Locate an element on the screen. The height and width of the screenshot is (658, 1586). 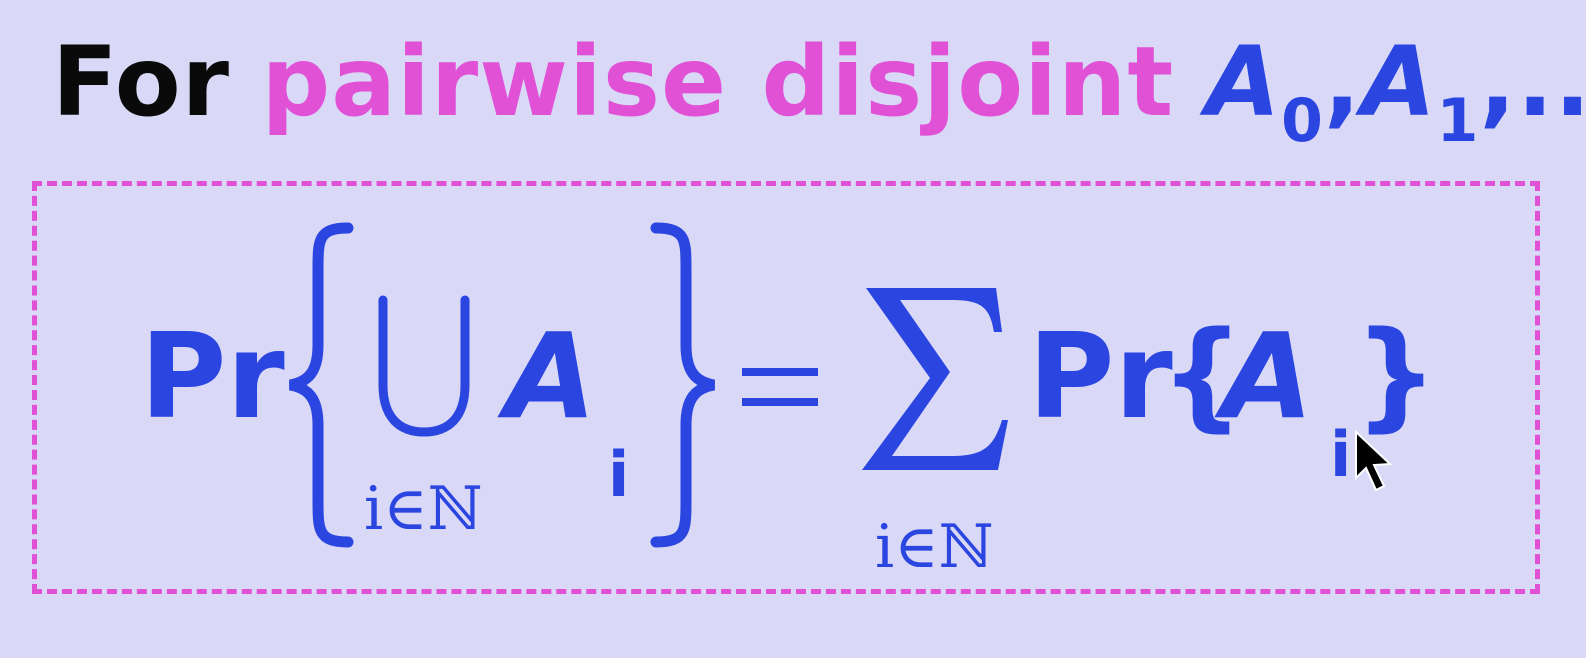
union-icon is located at coordinates (424, 366).